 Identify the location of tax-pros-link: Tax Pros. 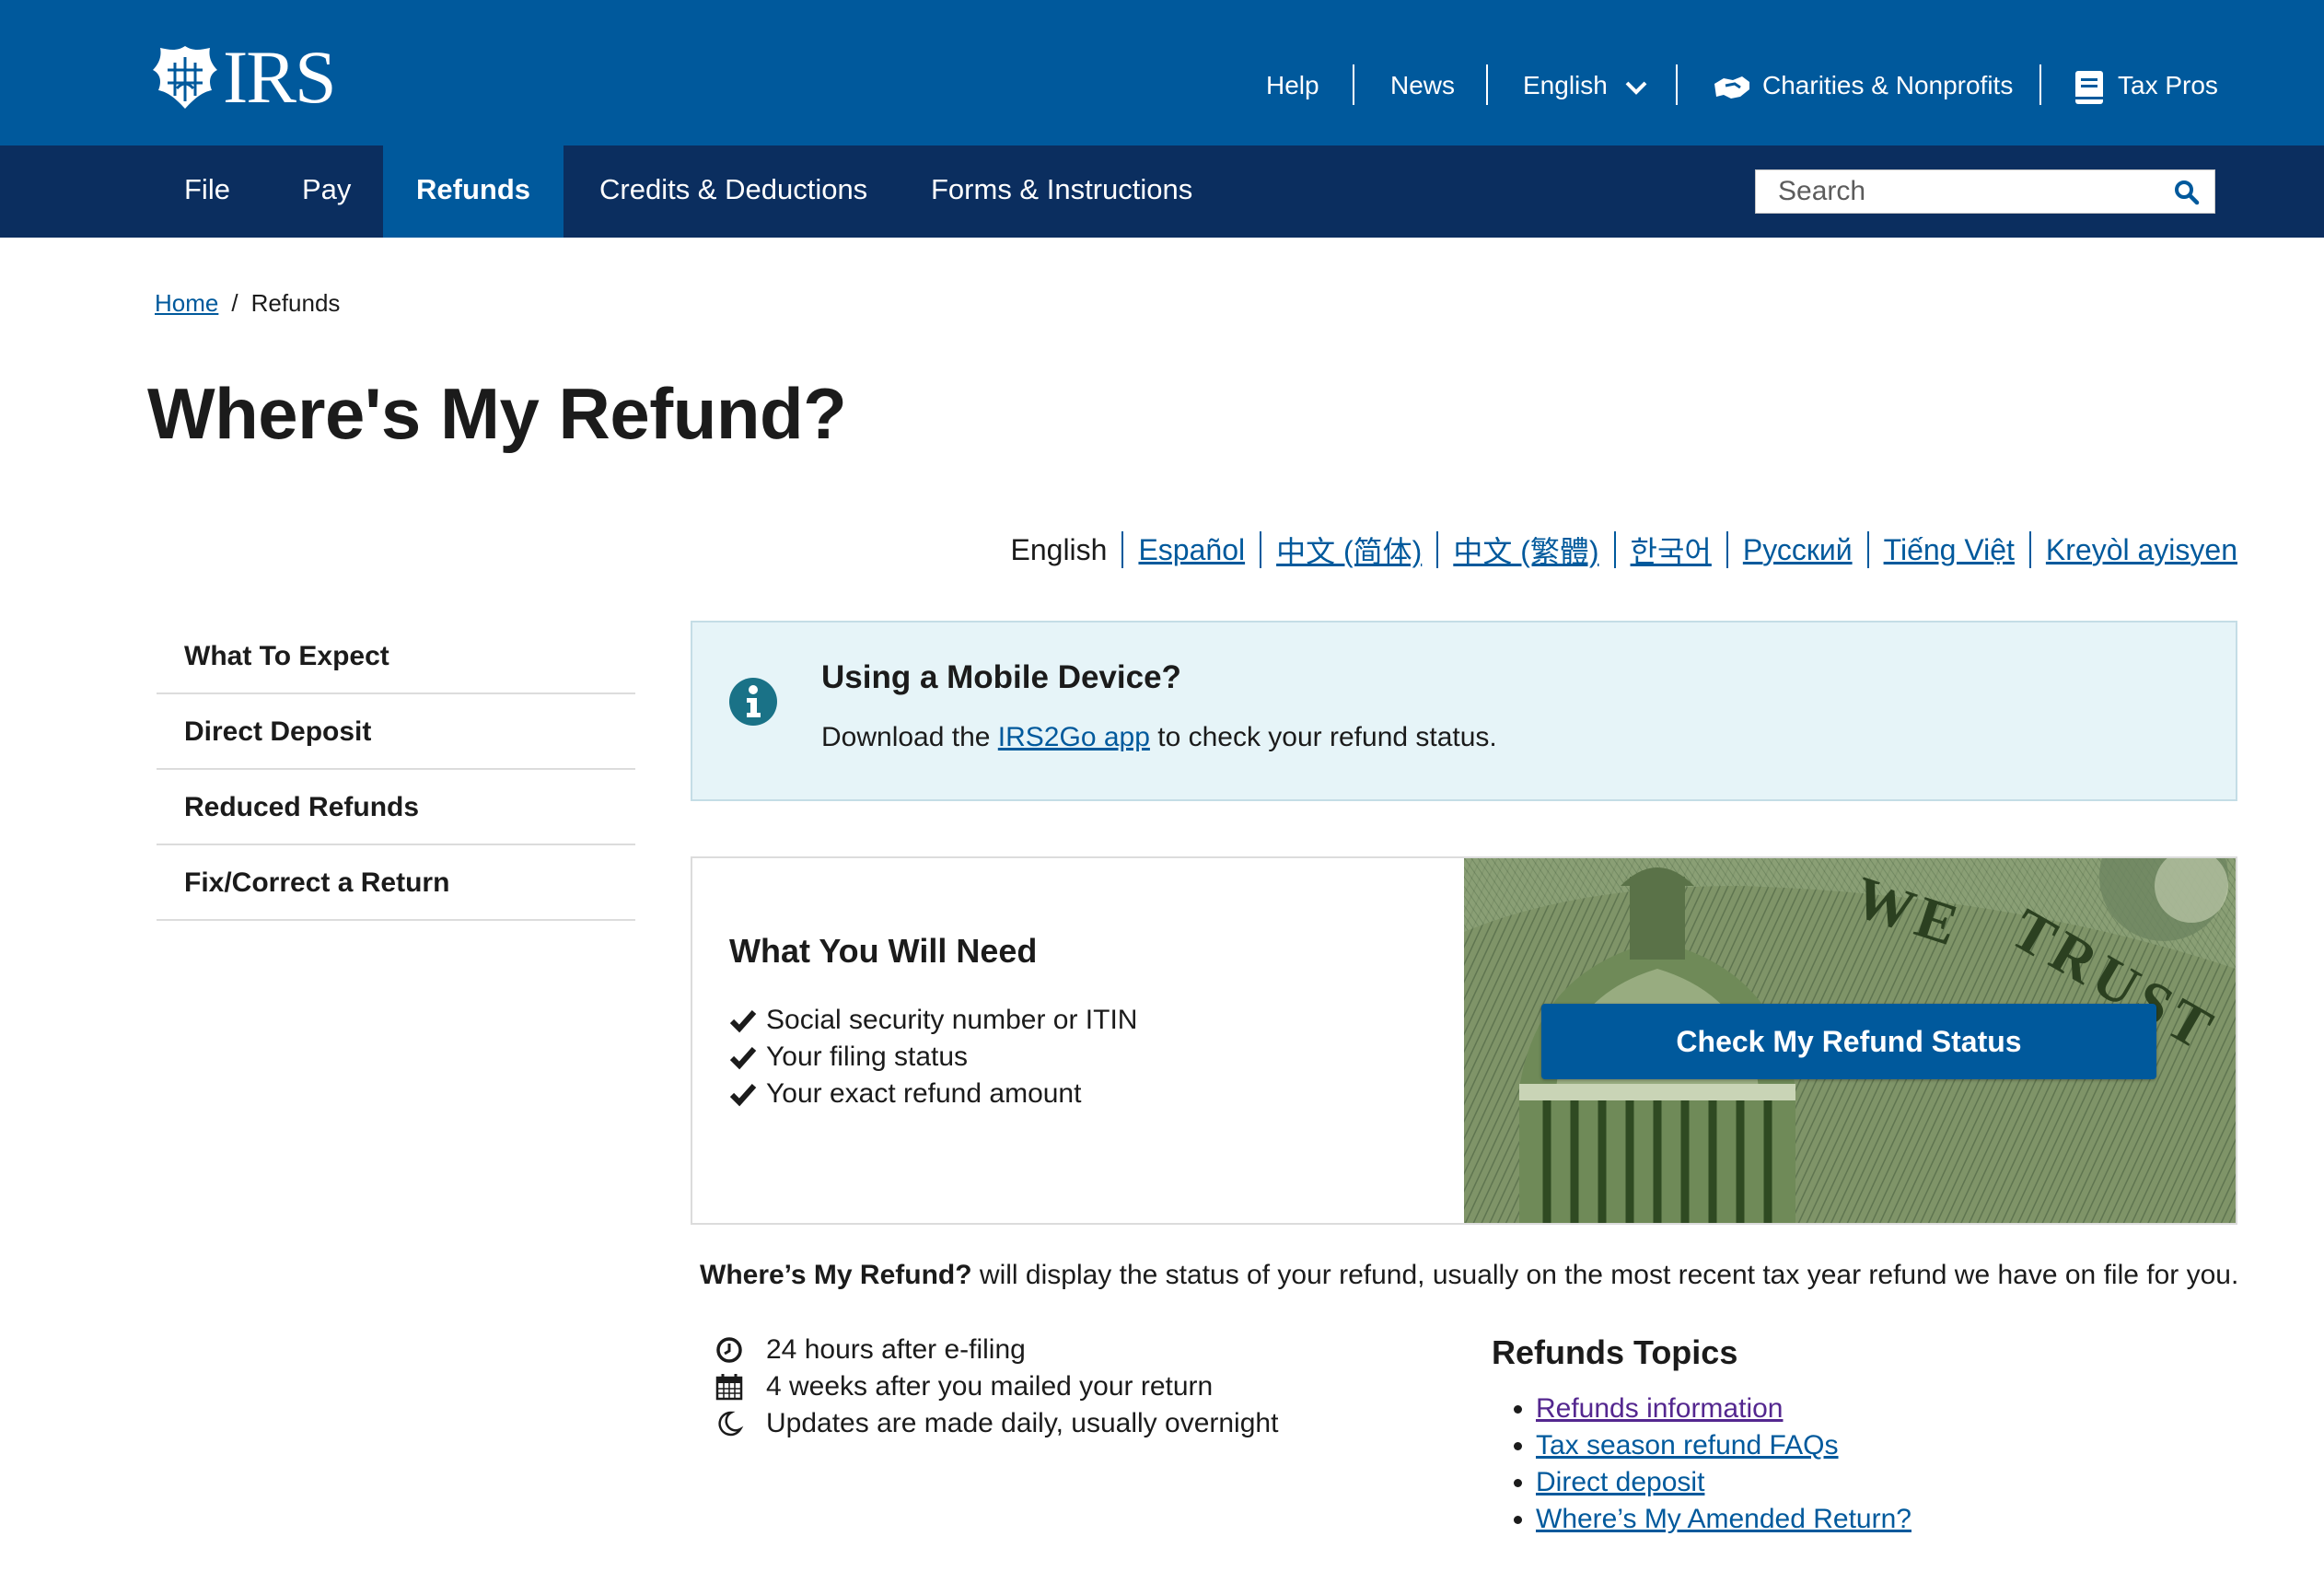
(2146, 86).